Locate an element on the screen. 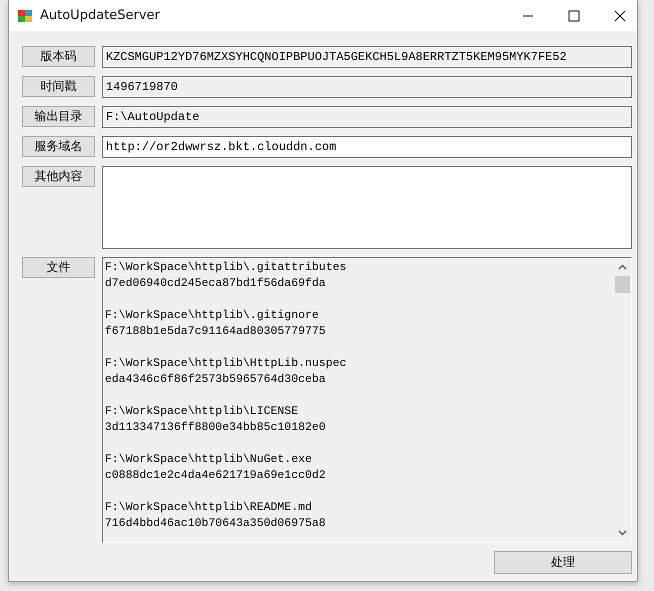 The height and width of the screenshot is (591, 654). file-path: F:\WorkSpace\httplib\.gitignore is located at coordinates (212, 316).